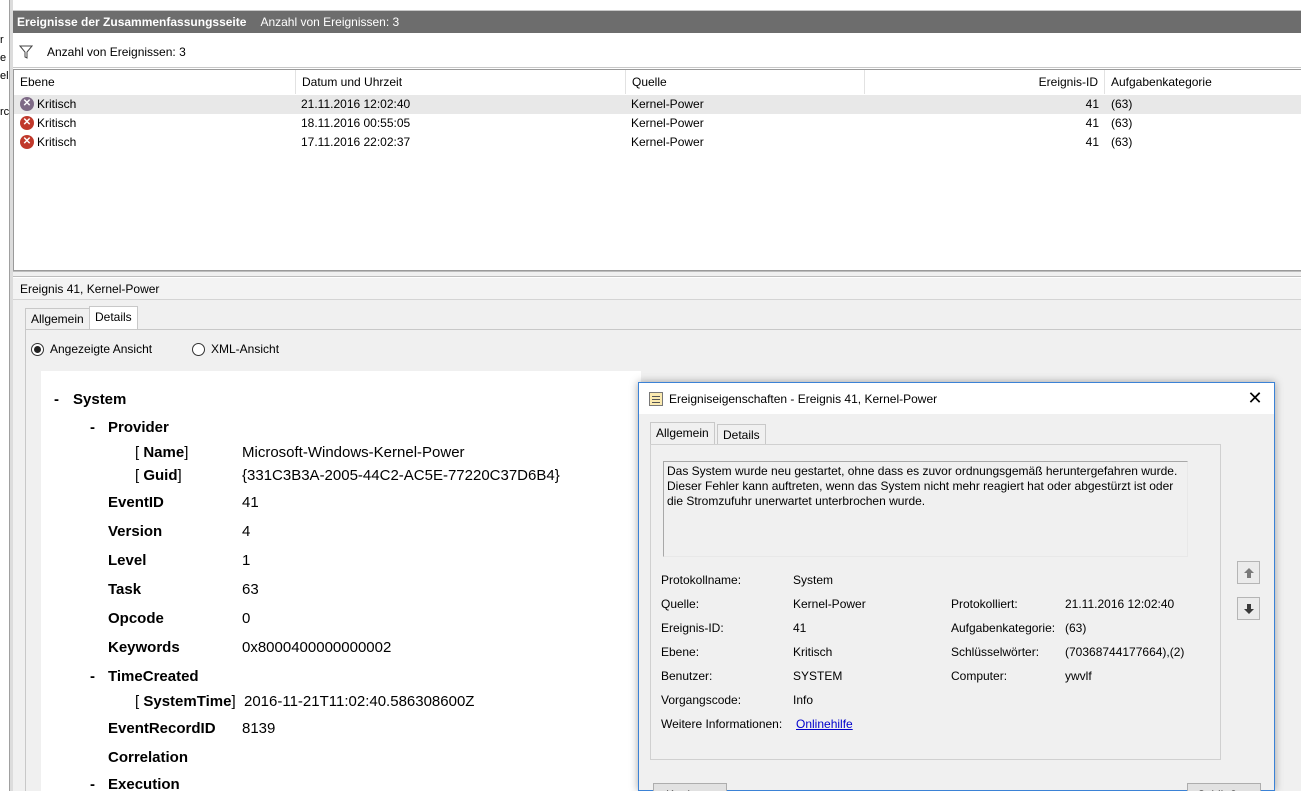  I want to click on header-title: Ereignisse der Zusammenfassungsseite, so click(132, 22).